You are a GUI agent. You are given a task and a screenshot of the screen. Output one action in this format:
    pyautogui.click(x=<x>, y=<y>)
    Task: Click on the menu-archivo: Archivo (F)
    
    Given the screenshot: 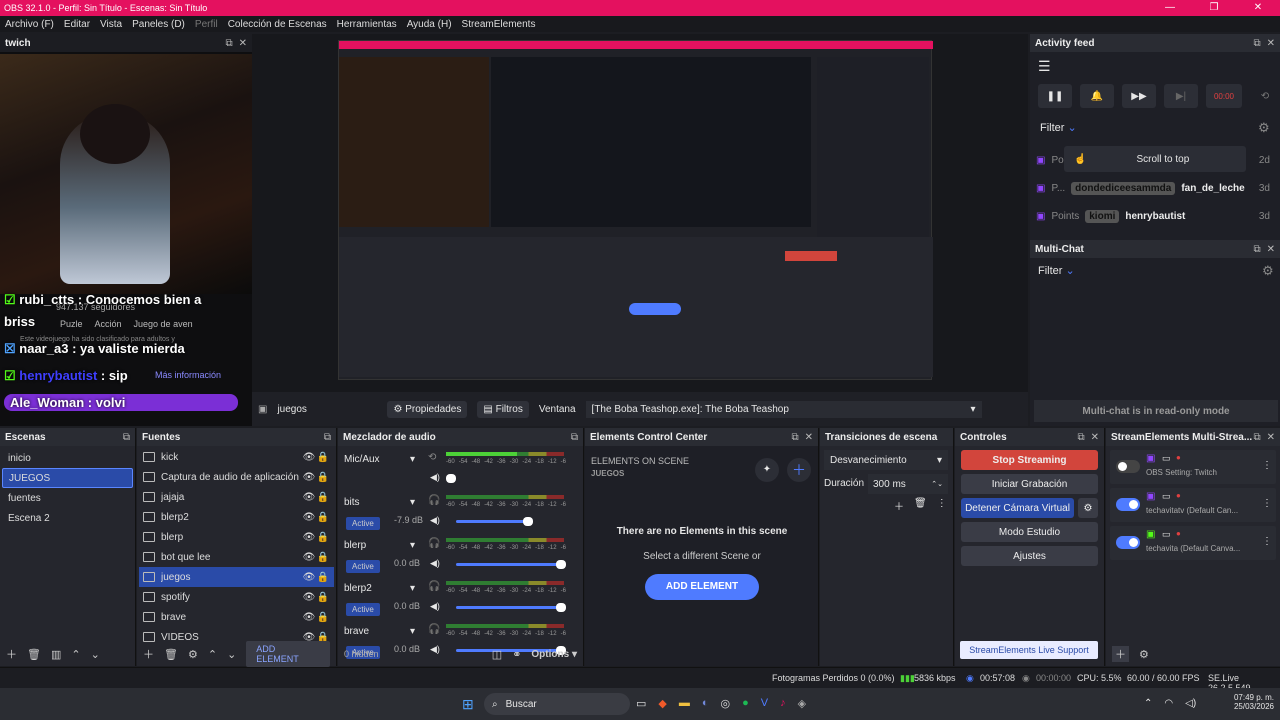 What is the action you would take?
    pyautogui.click(x=29, y=24)
    